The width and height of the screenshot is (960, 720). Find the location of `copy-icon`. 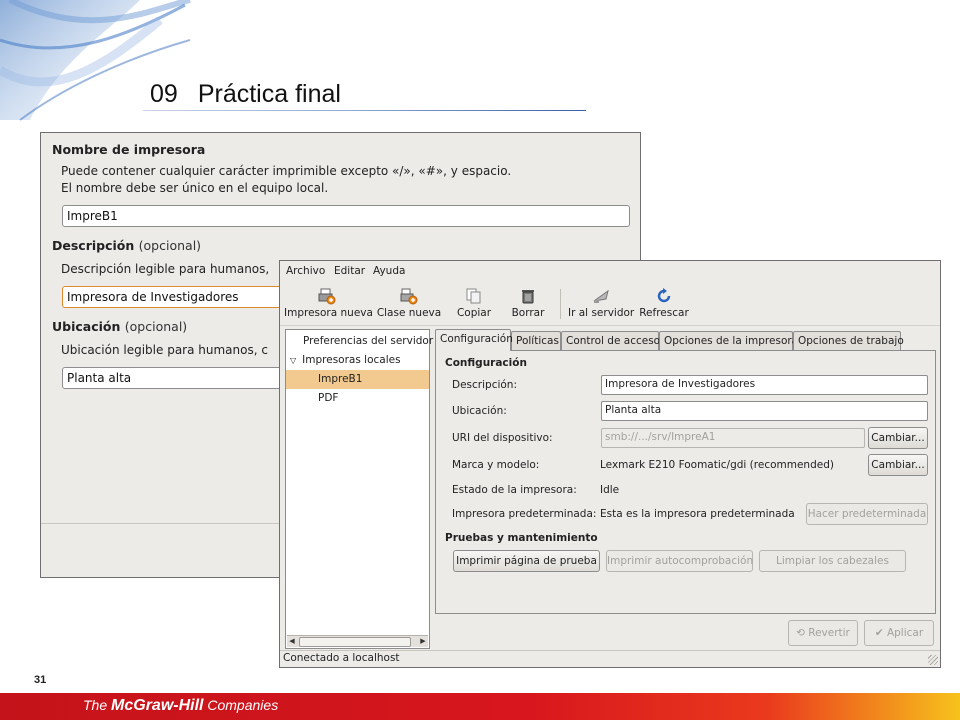

copy-icon is located at coordinates (473, 296).